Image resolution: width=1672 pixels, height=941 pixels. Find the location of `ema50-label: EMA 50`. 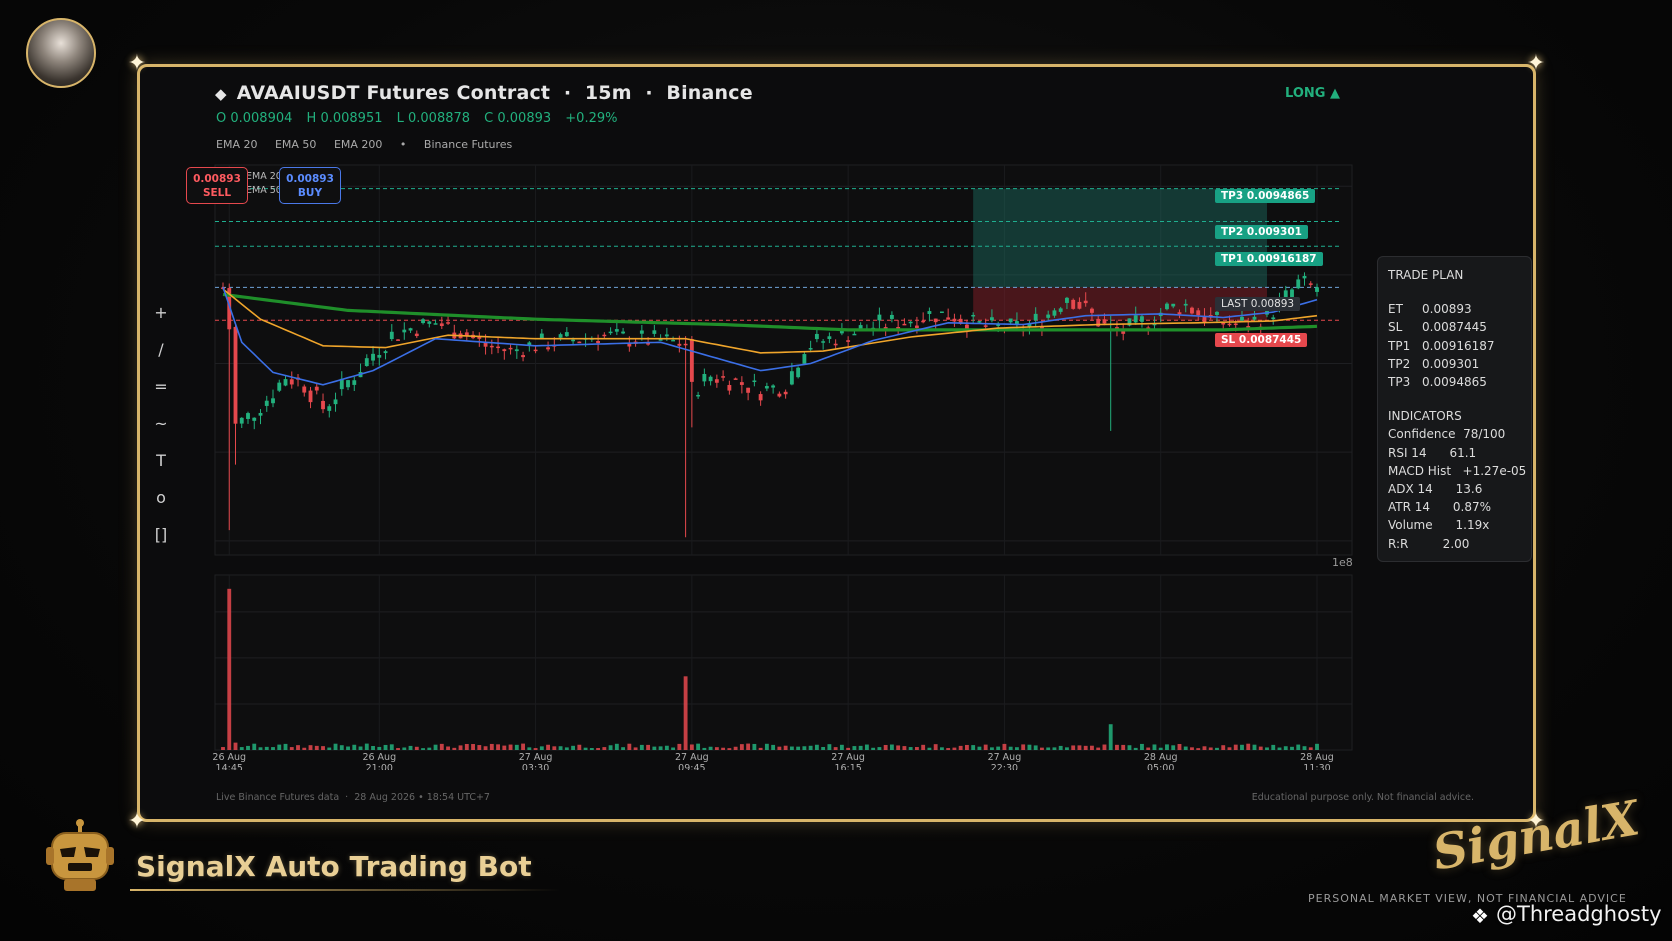

ema50-label: EMA 50 is located at coordinates (295, 144).